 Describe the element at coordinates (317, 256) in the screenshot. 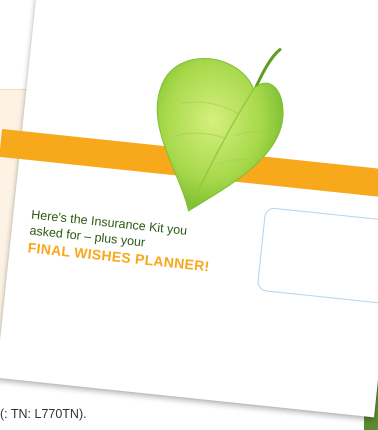

I see `address-window` at that location.